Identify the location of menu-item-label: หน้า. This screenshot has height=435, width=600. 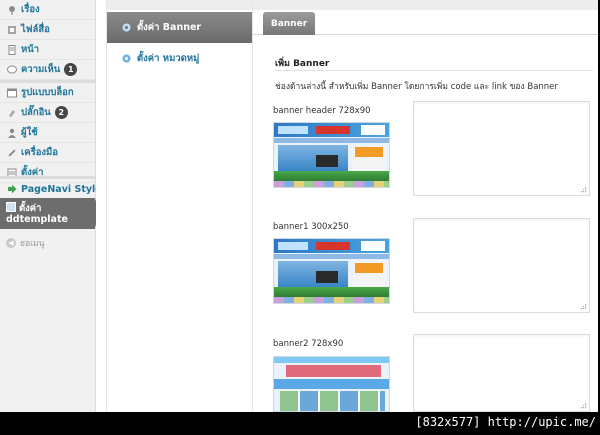
(30, 49).